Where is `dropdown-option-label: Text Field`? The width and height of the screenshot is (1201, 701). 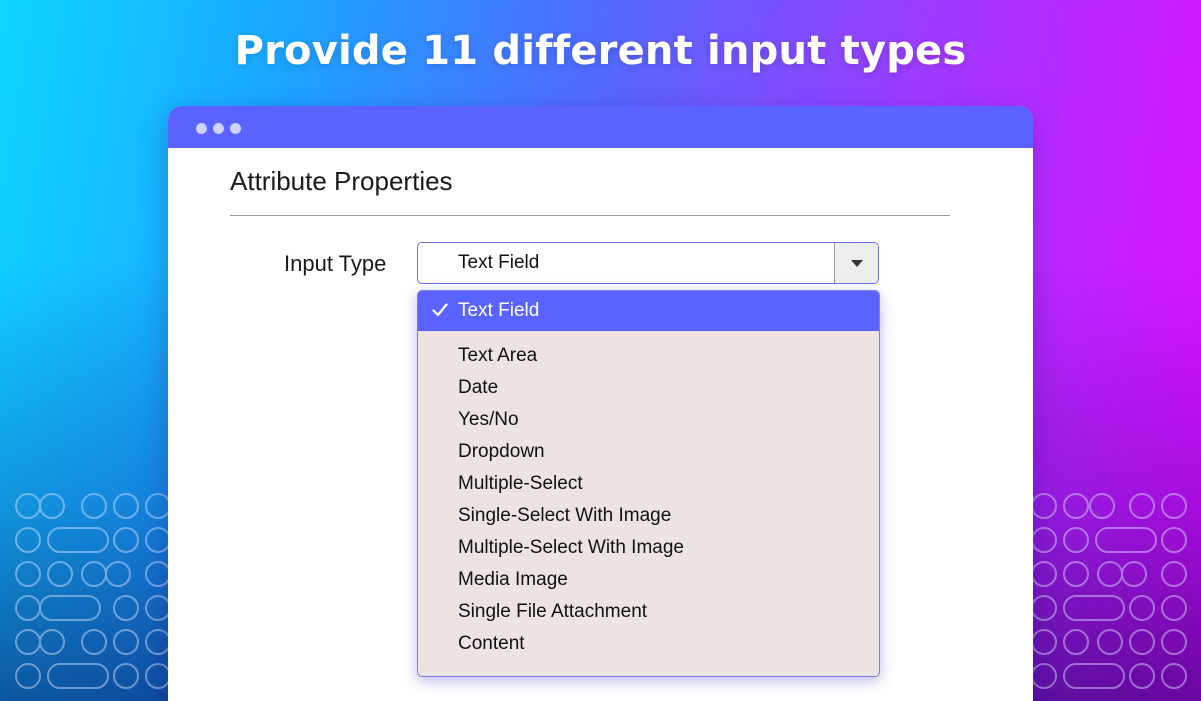 dropdown-option-label: Text Field is located at coordinates (499, 310).